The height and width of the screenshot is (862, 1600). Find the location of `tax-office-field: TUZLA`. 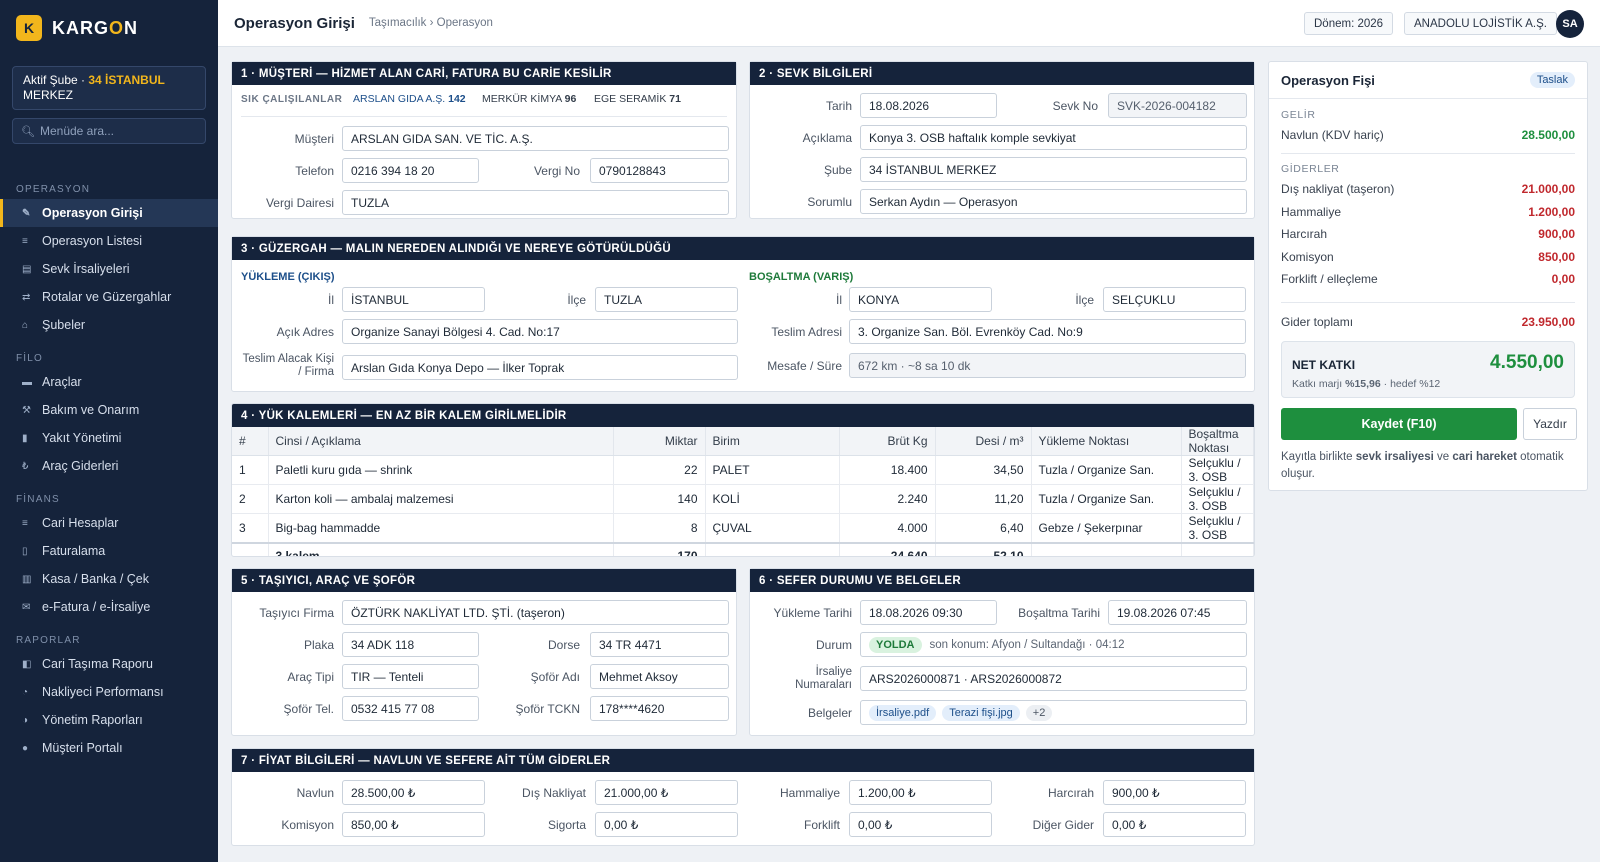

tax-office-field: TUZLA is located at coordinates (535, 202).